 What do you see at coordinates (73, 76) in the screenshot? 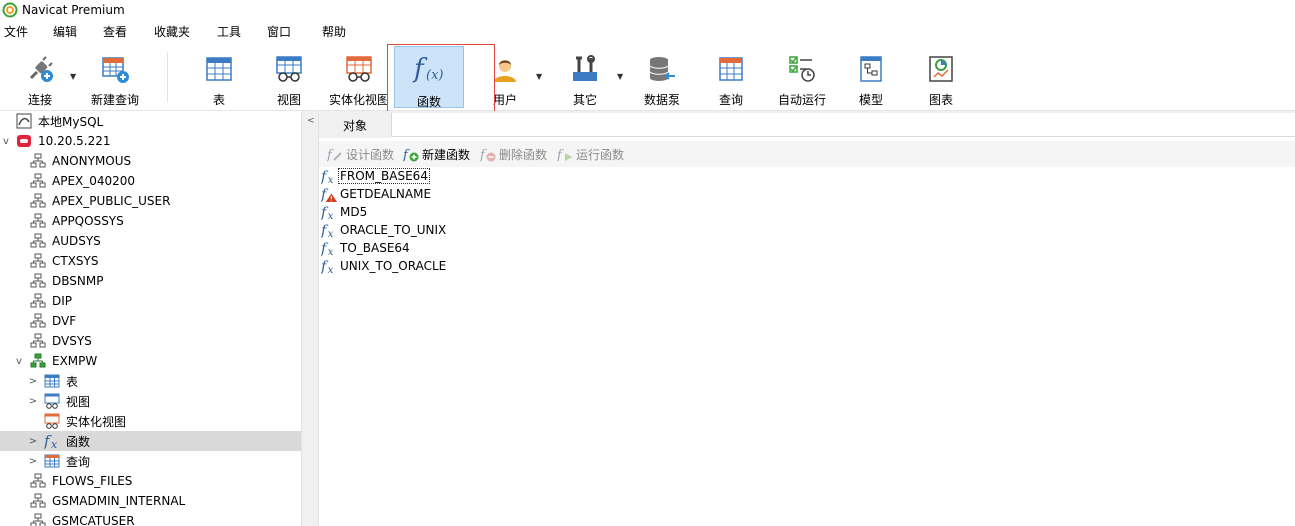
I see `connect-dropdown-arrow-icon: ▼` at bounding box center [73, 76].